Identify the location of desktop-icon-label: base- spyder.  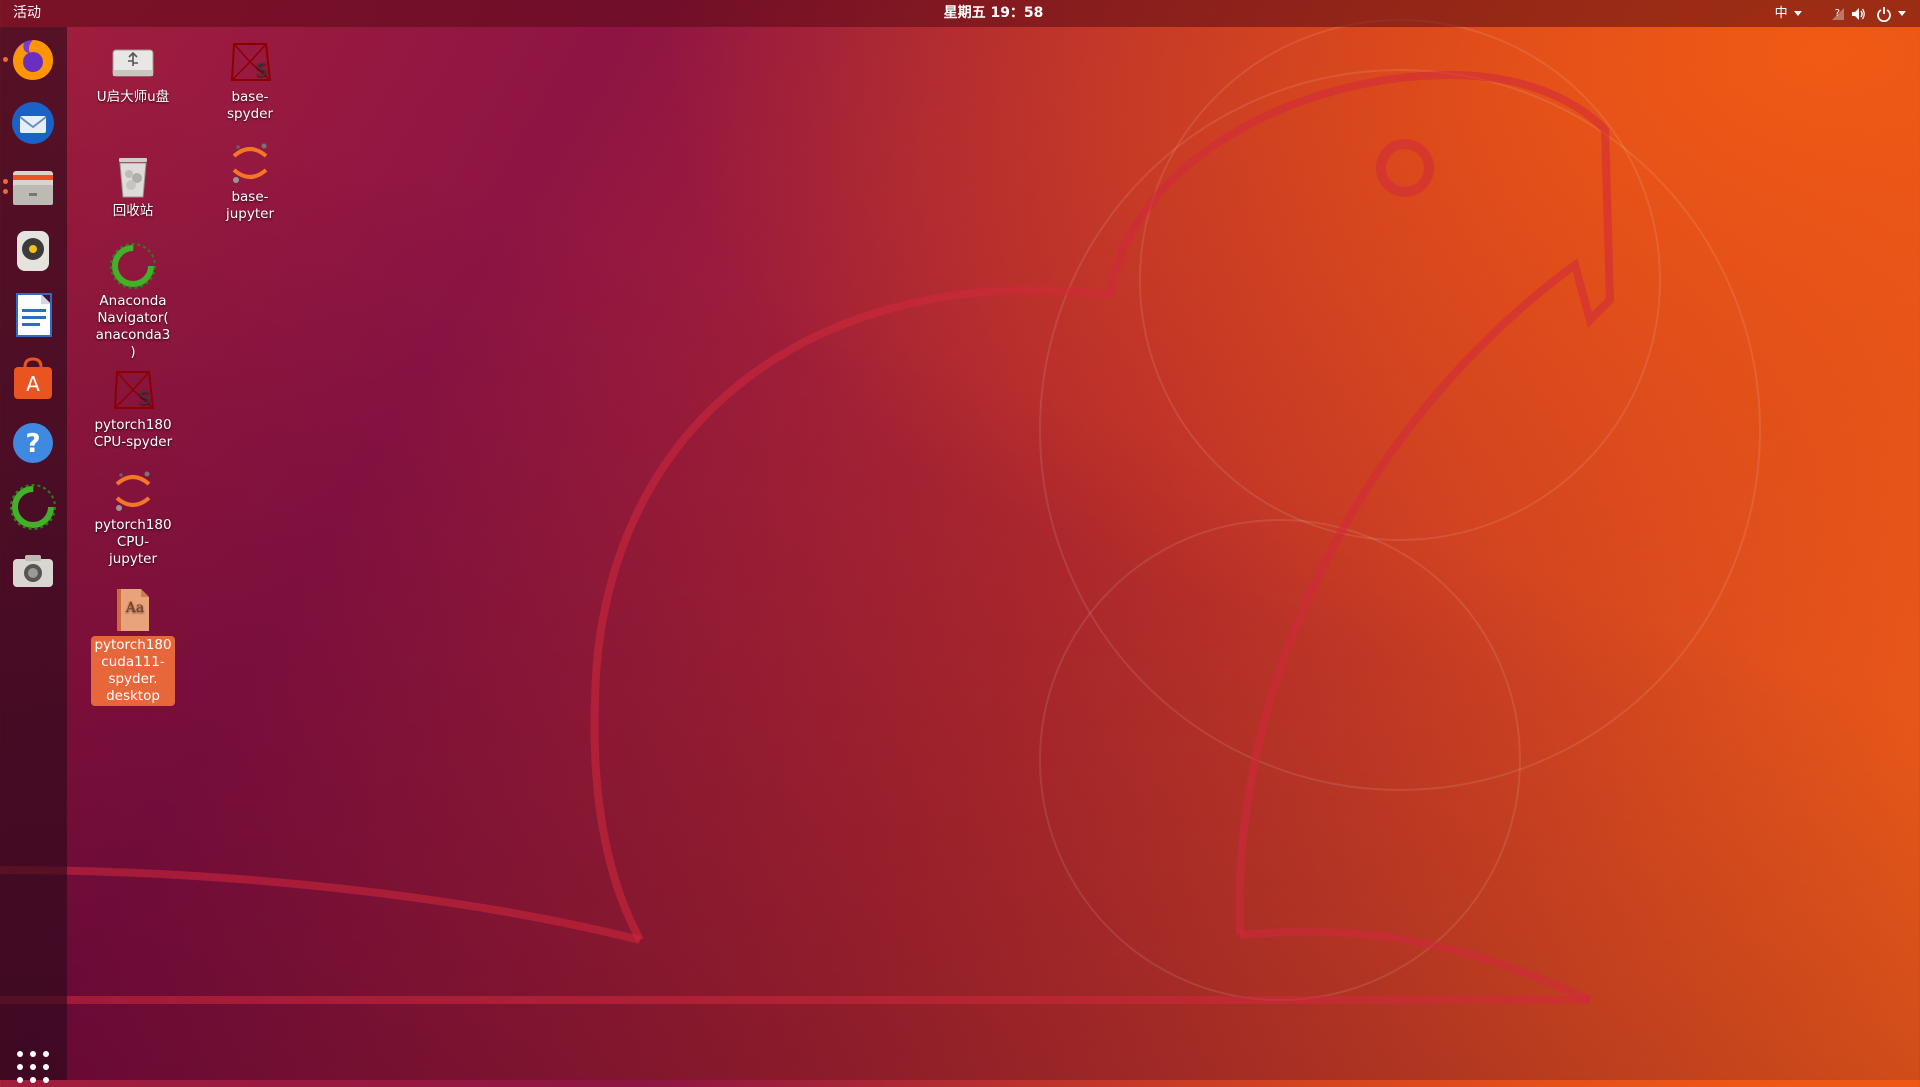
(250, 105).